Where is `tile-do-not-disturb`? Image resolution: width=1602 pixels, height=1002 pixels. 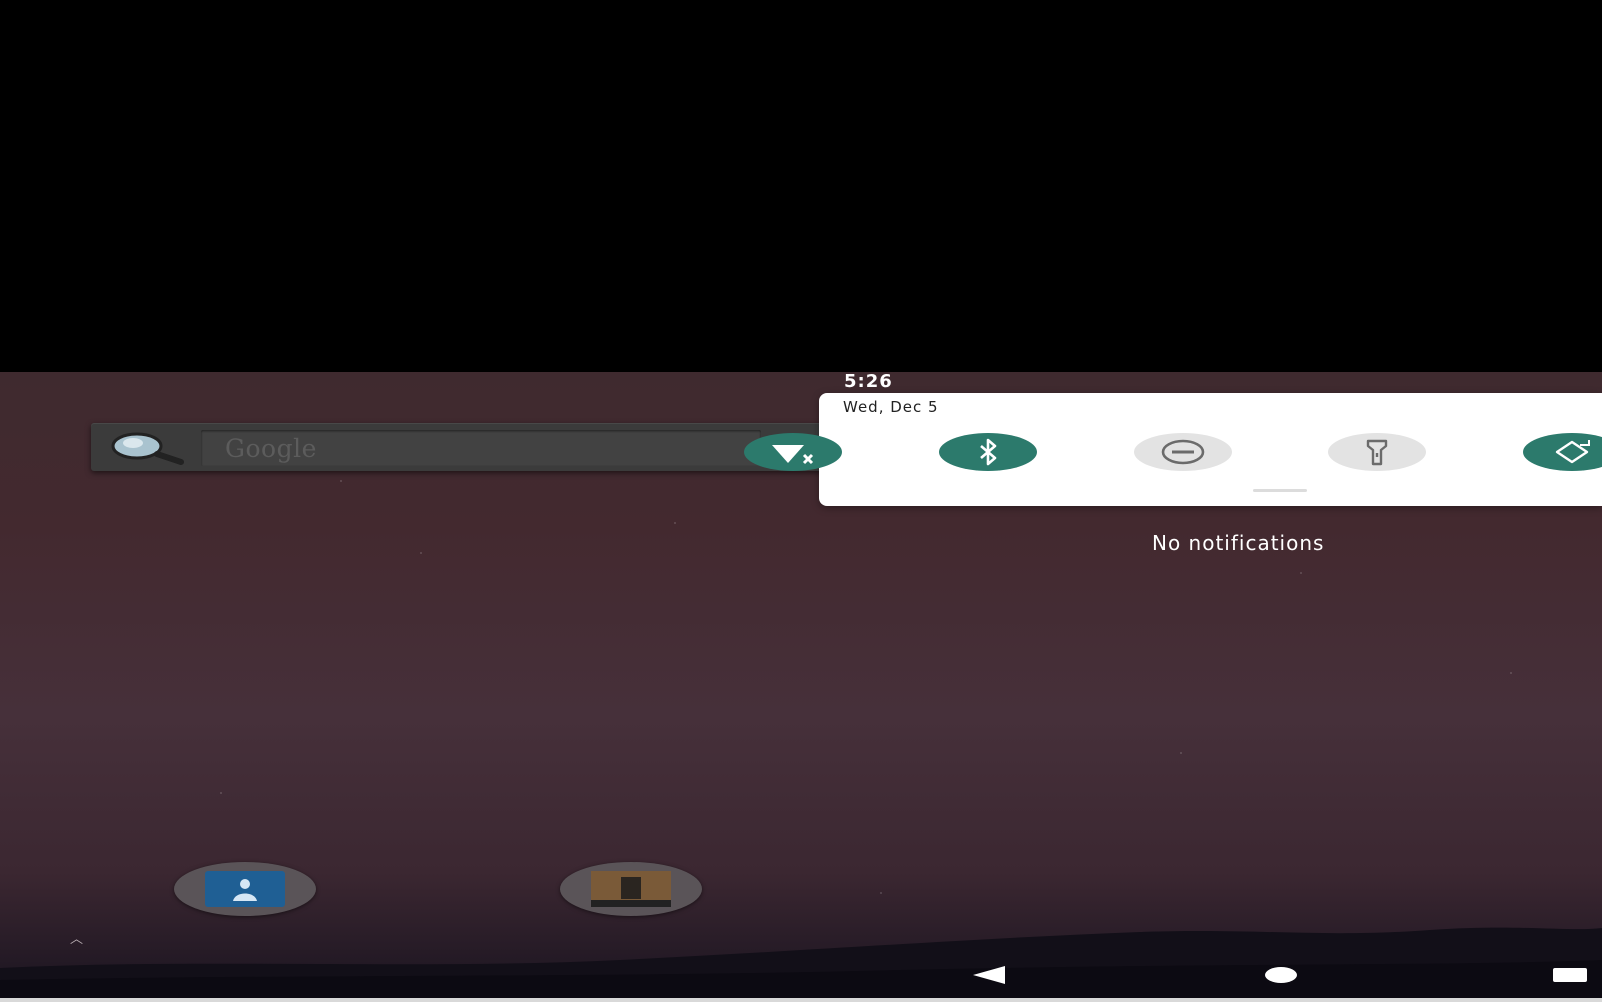
tile-do-not-disturb is located at coordinates (1183, 452).